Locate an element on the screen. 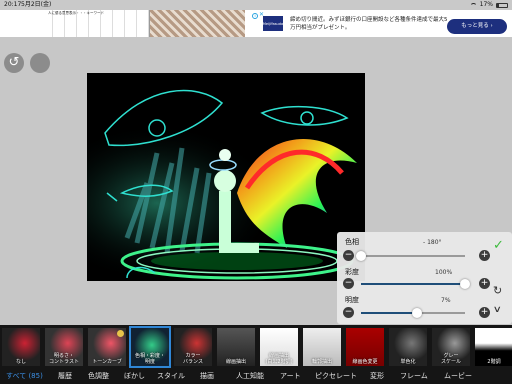 Image resolution: width=512 pixels, height=384 pixels. filter-thumbnail: 明るさ・ コントラスト is located at coordinates (64, 347).